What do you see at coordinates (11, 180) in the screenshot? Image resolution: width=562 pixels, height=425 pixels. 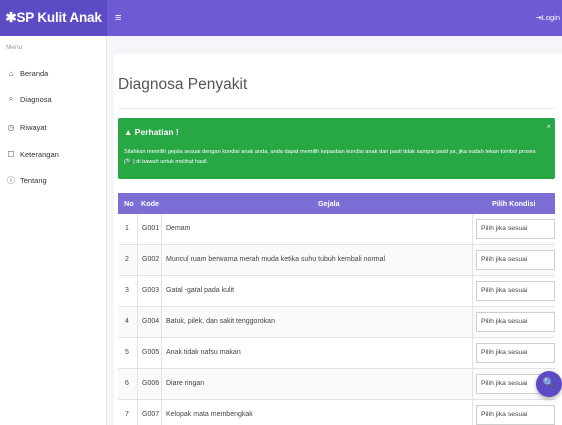 I see `info-icon: ⓘ` at bounding box center [11, 180].